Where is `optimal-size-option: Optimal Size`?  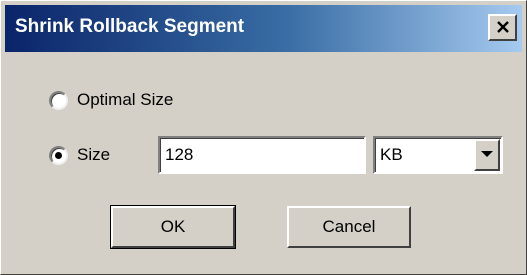 optimal-size-option: Optimal Size is located at coordinates (111, 100).